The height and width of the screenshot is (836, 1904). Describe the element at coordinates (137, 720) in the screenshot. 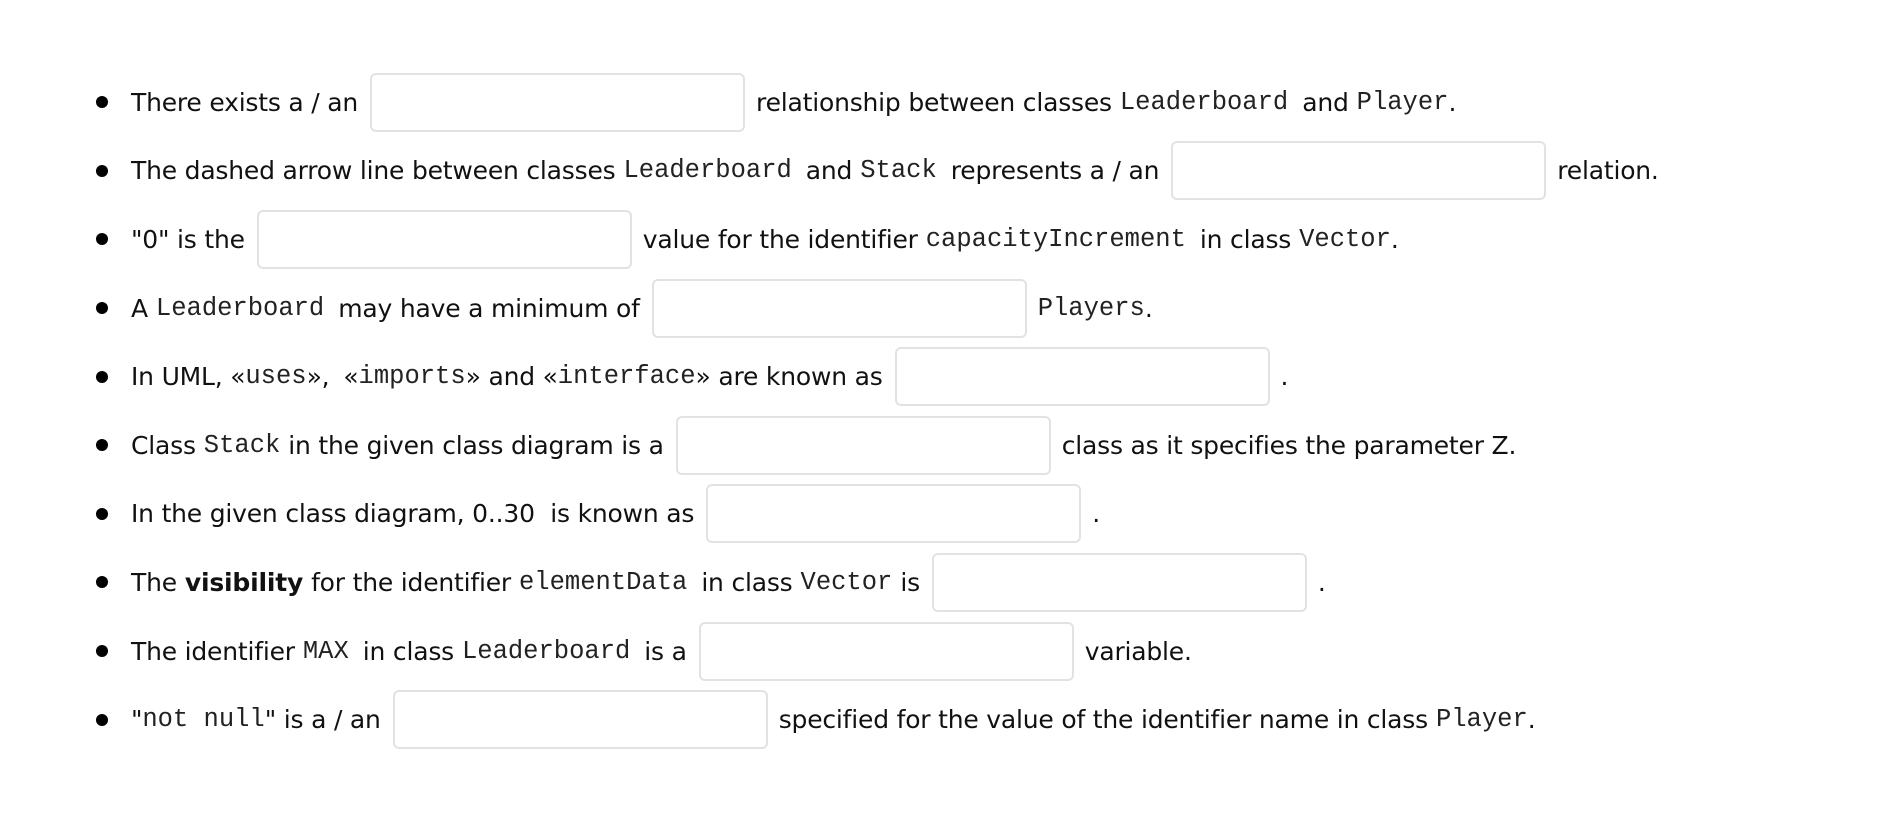

I see `question-text: "` at that location.